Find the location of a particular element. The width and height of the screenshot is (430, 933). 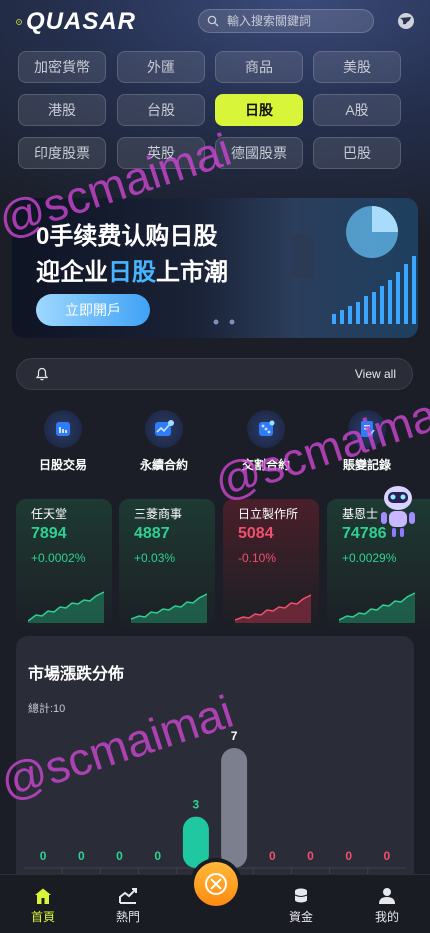

bell-icon is located at coordinates (42, 374).